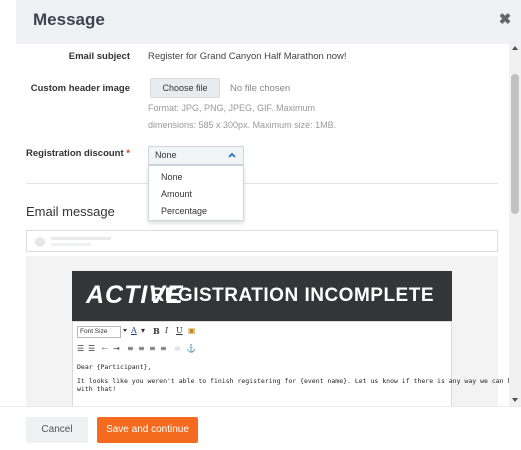 Image resolution: width=521 pixels, height=450 pixels. Describe the element at coordinates (116, 348) in the screenshot. I see `indent-icon: ⇥` at that location.